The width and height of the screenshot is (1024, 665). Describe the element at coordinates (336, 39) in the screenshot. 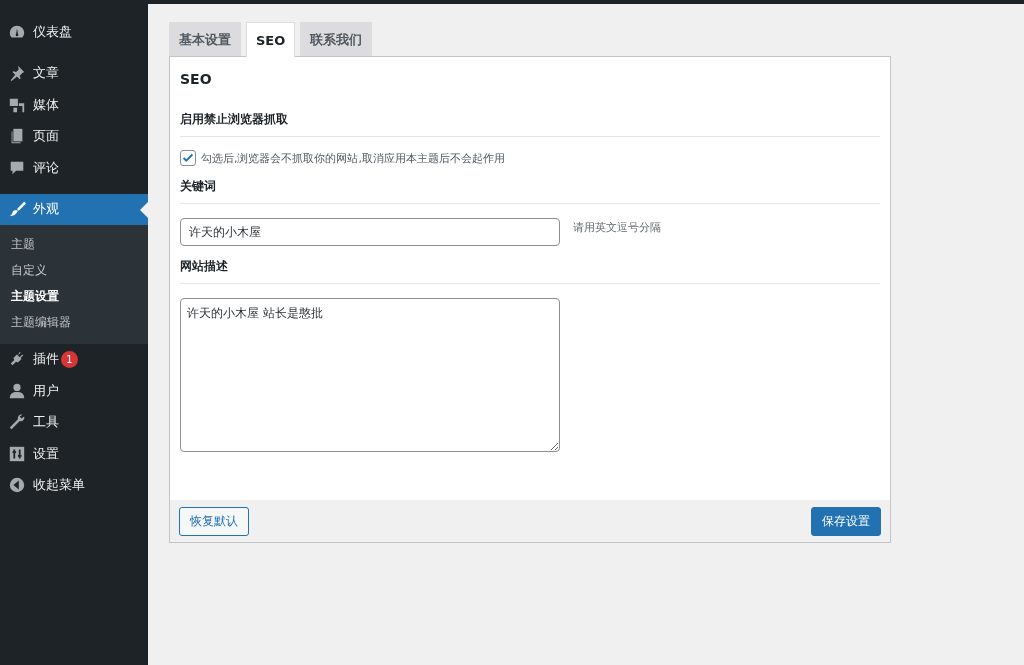

I see `tab: 联系我们` at that location.